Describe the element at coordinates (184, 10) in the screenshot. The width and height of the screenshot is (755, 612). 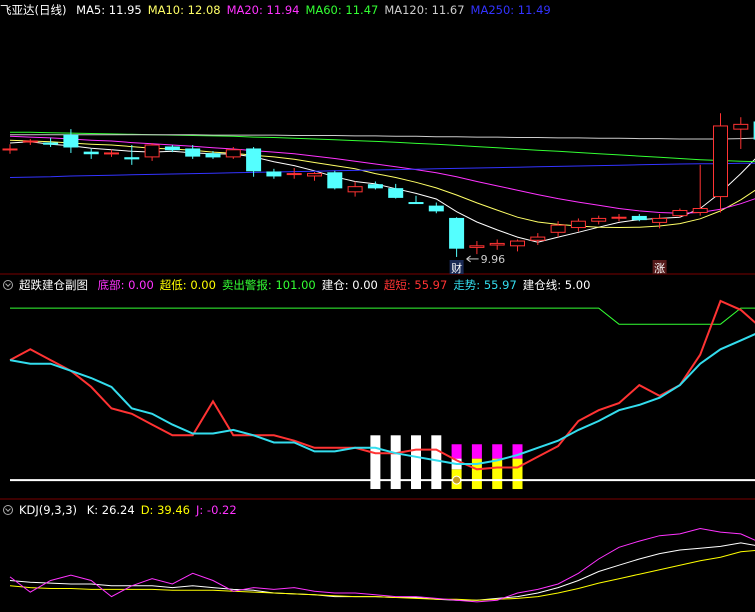
I see `indicator-value: MA10: 12.08` at that location.